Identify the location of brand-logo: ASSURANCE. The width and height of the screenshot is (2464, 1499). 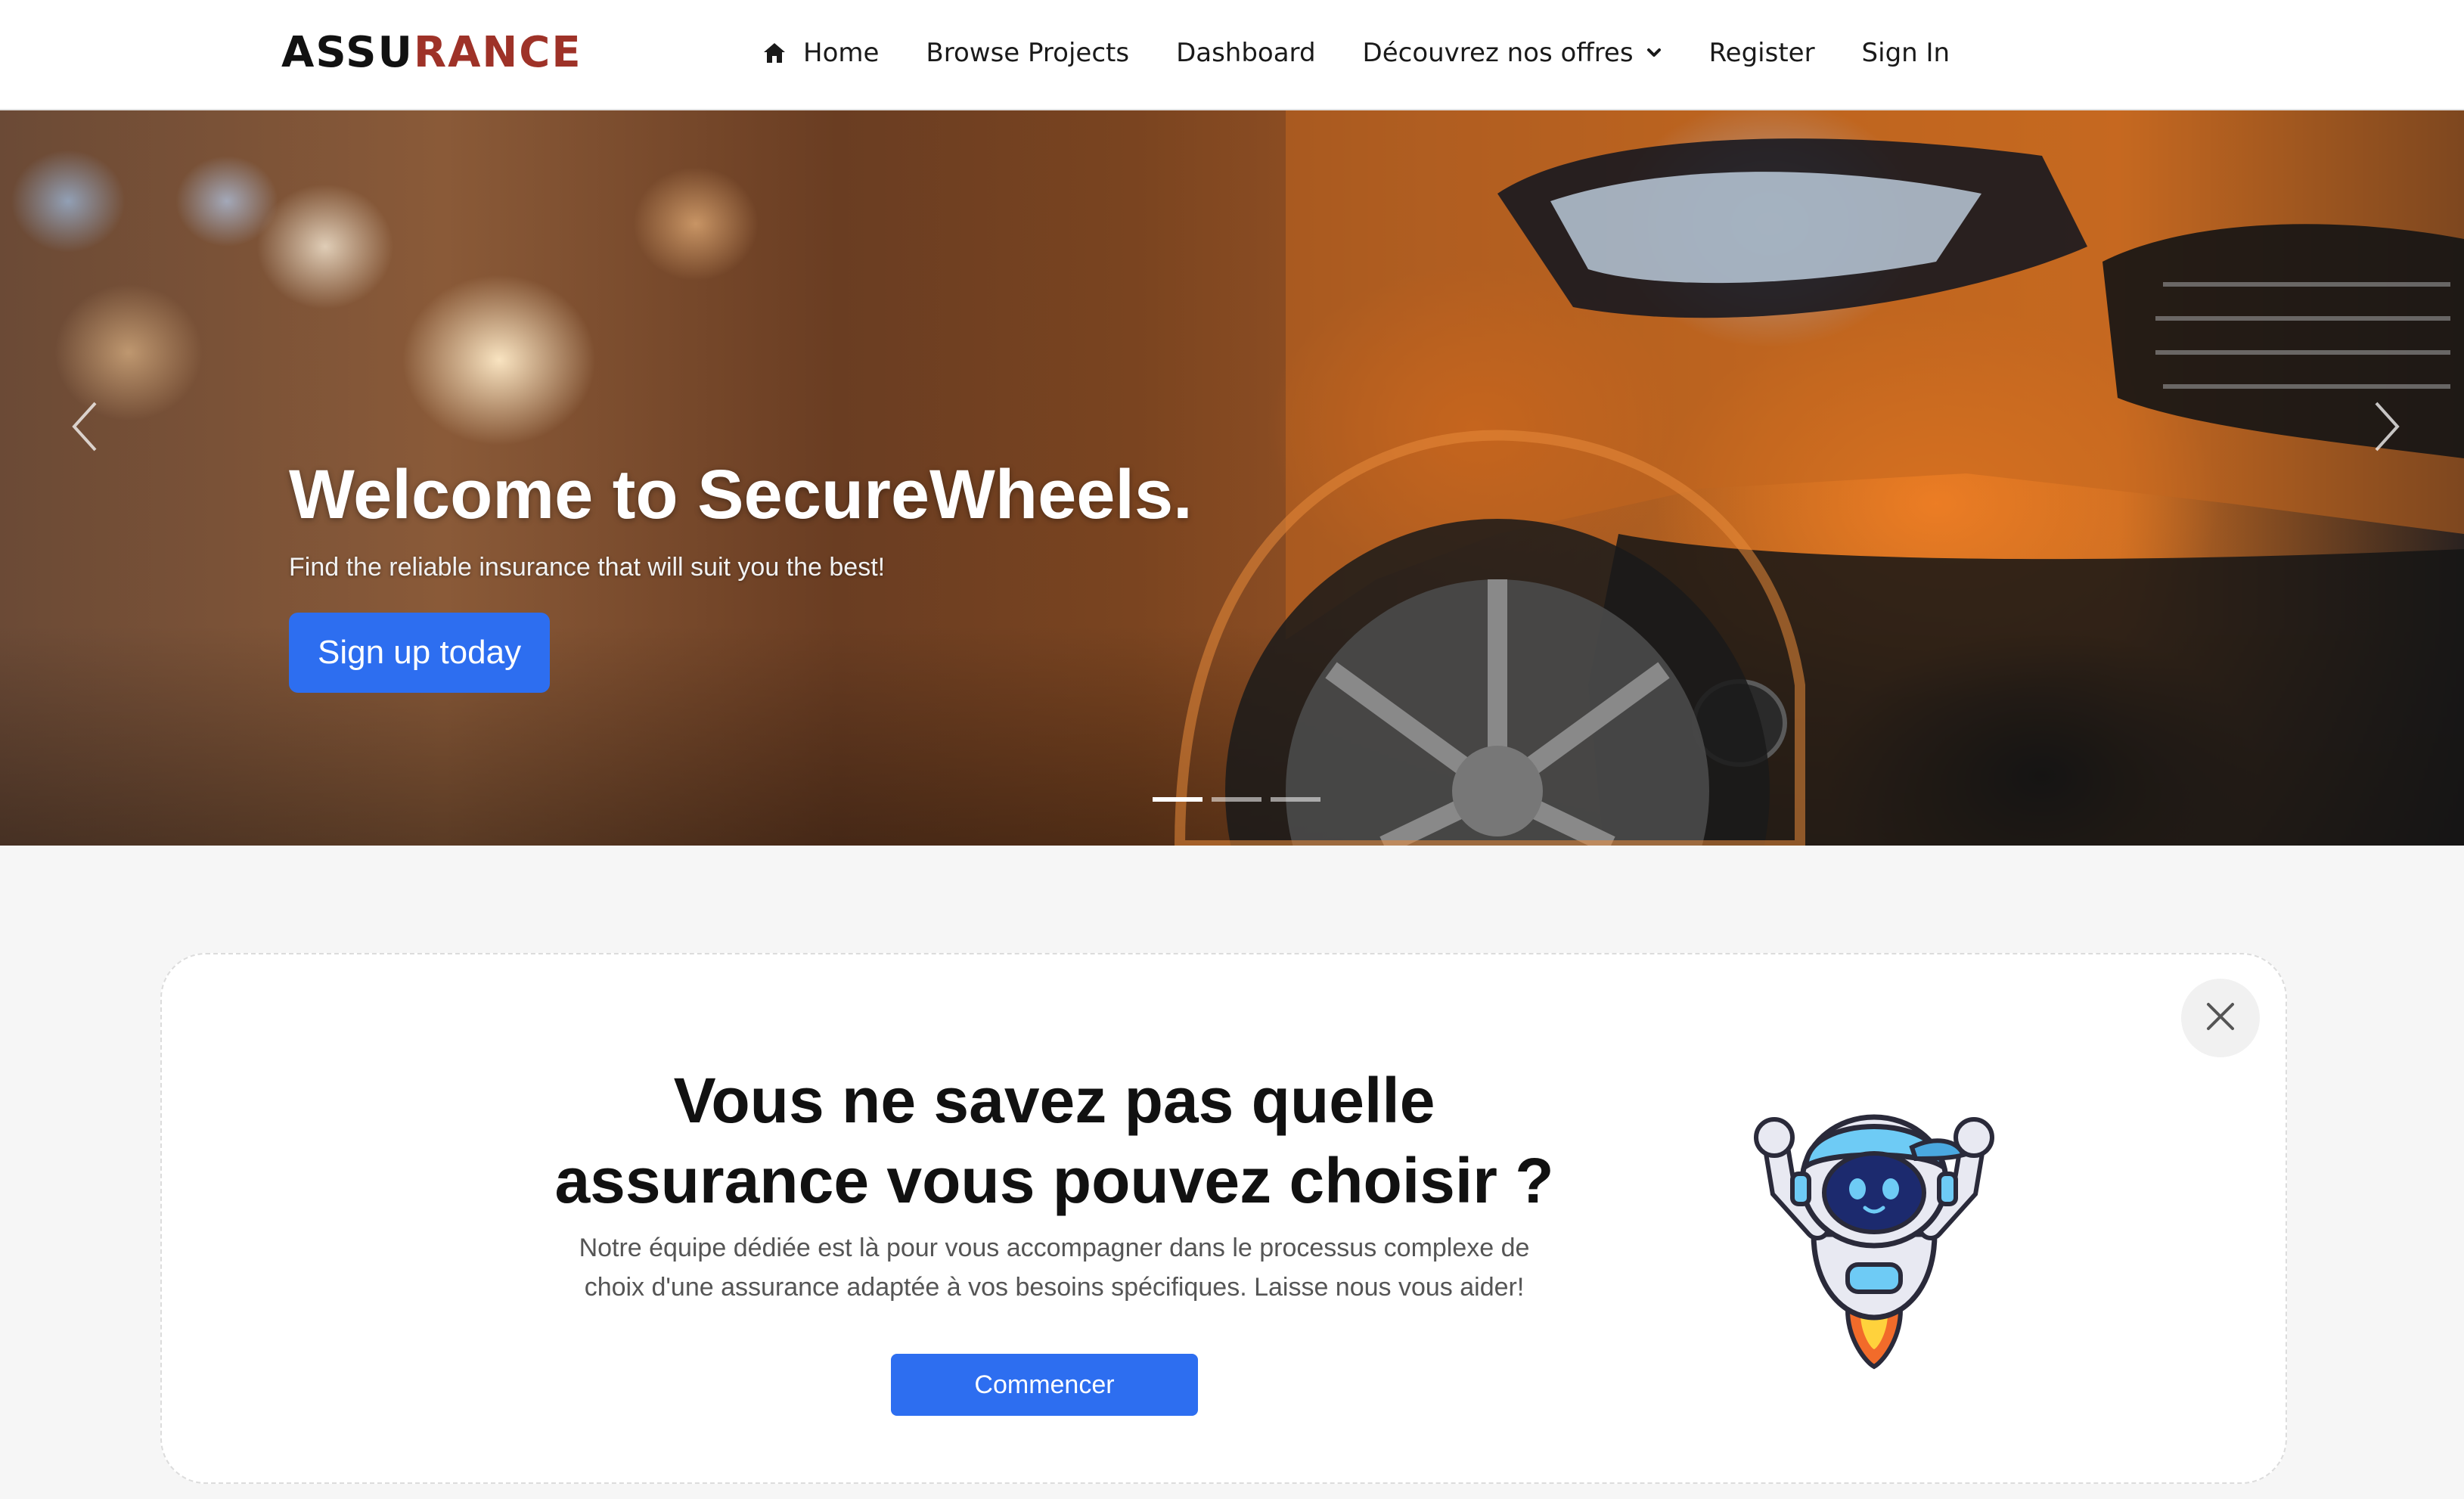
(432, 53).